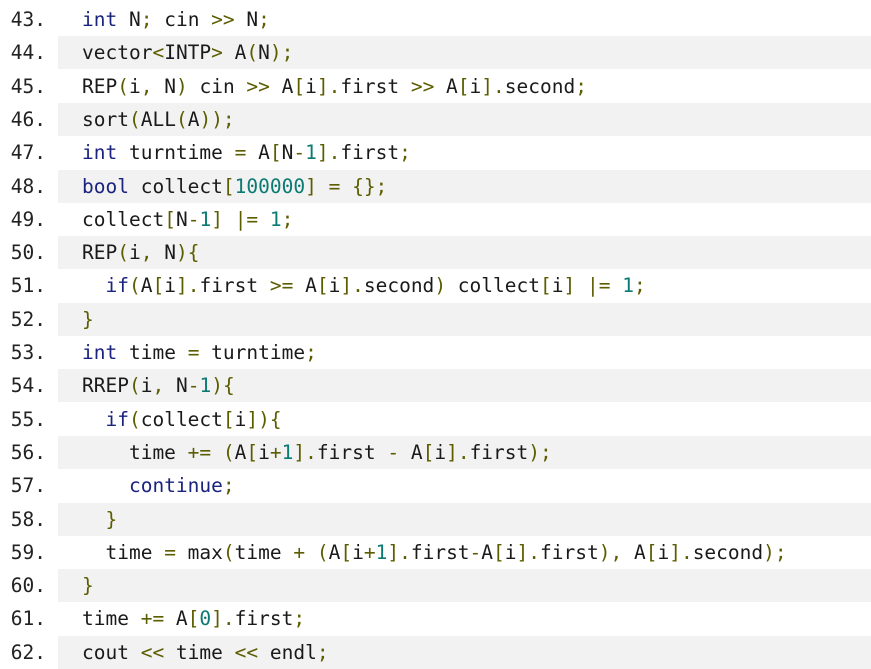 Image resolution: width=871 pixels, height=669 pixels. What do you see at coordinates (305, 452) in the screenshot?
I see `code-text: time += (A[i+1].first - A[i].first);` at bounding box center [305, 452].